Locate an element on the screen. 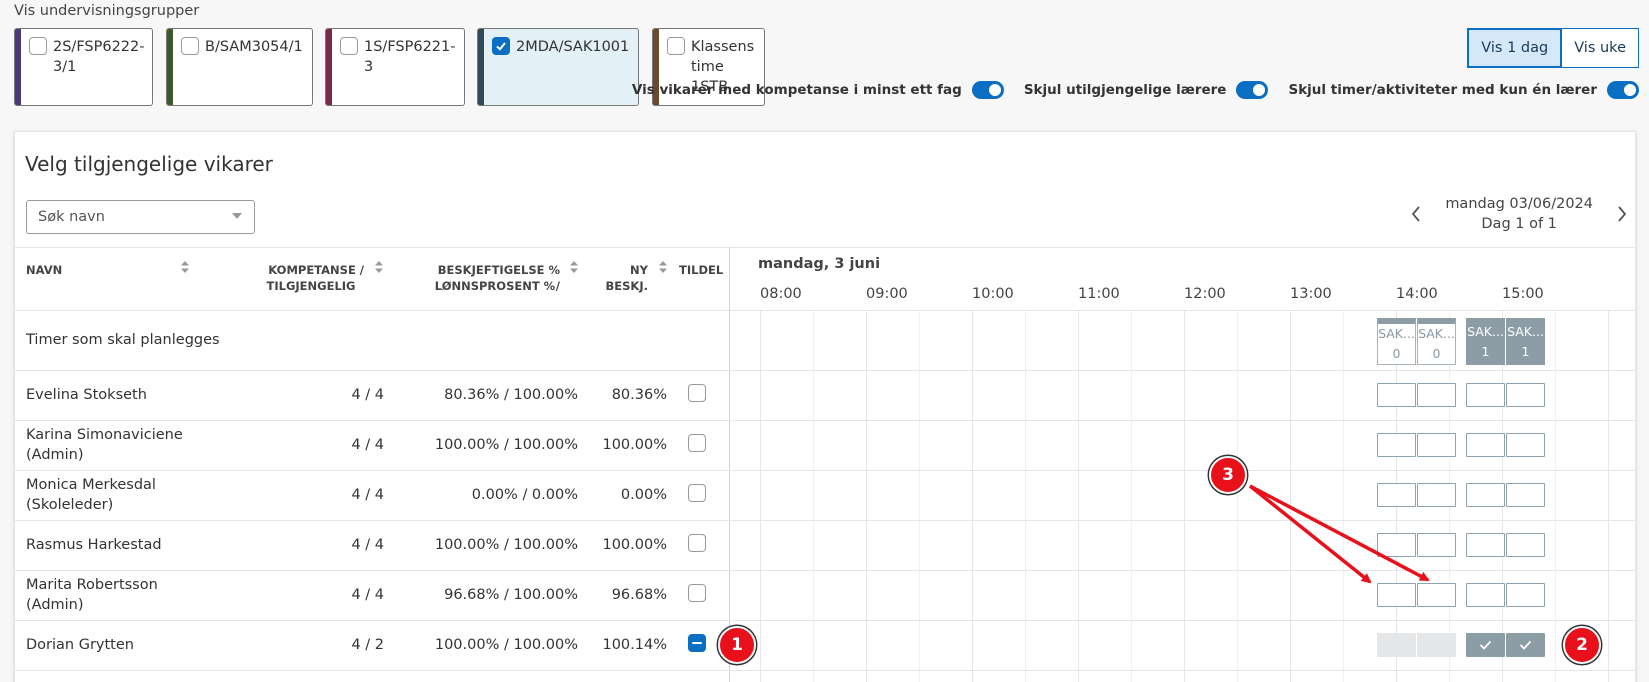  substitute-name: Dorian Grytten is located at coordinates (80, 645).